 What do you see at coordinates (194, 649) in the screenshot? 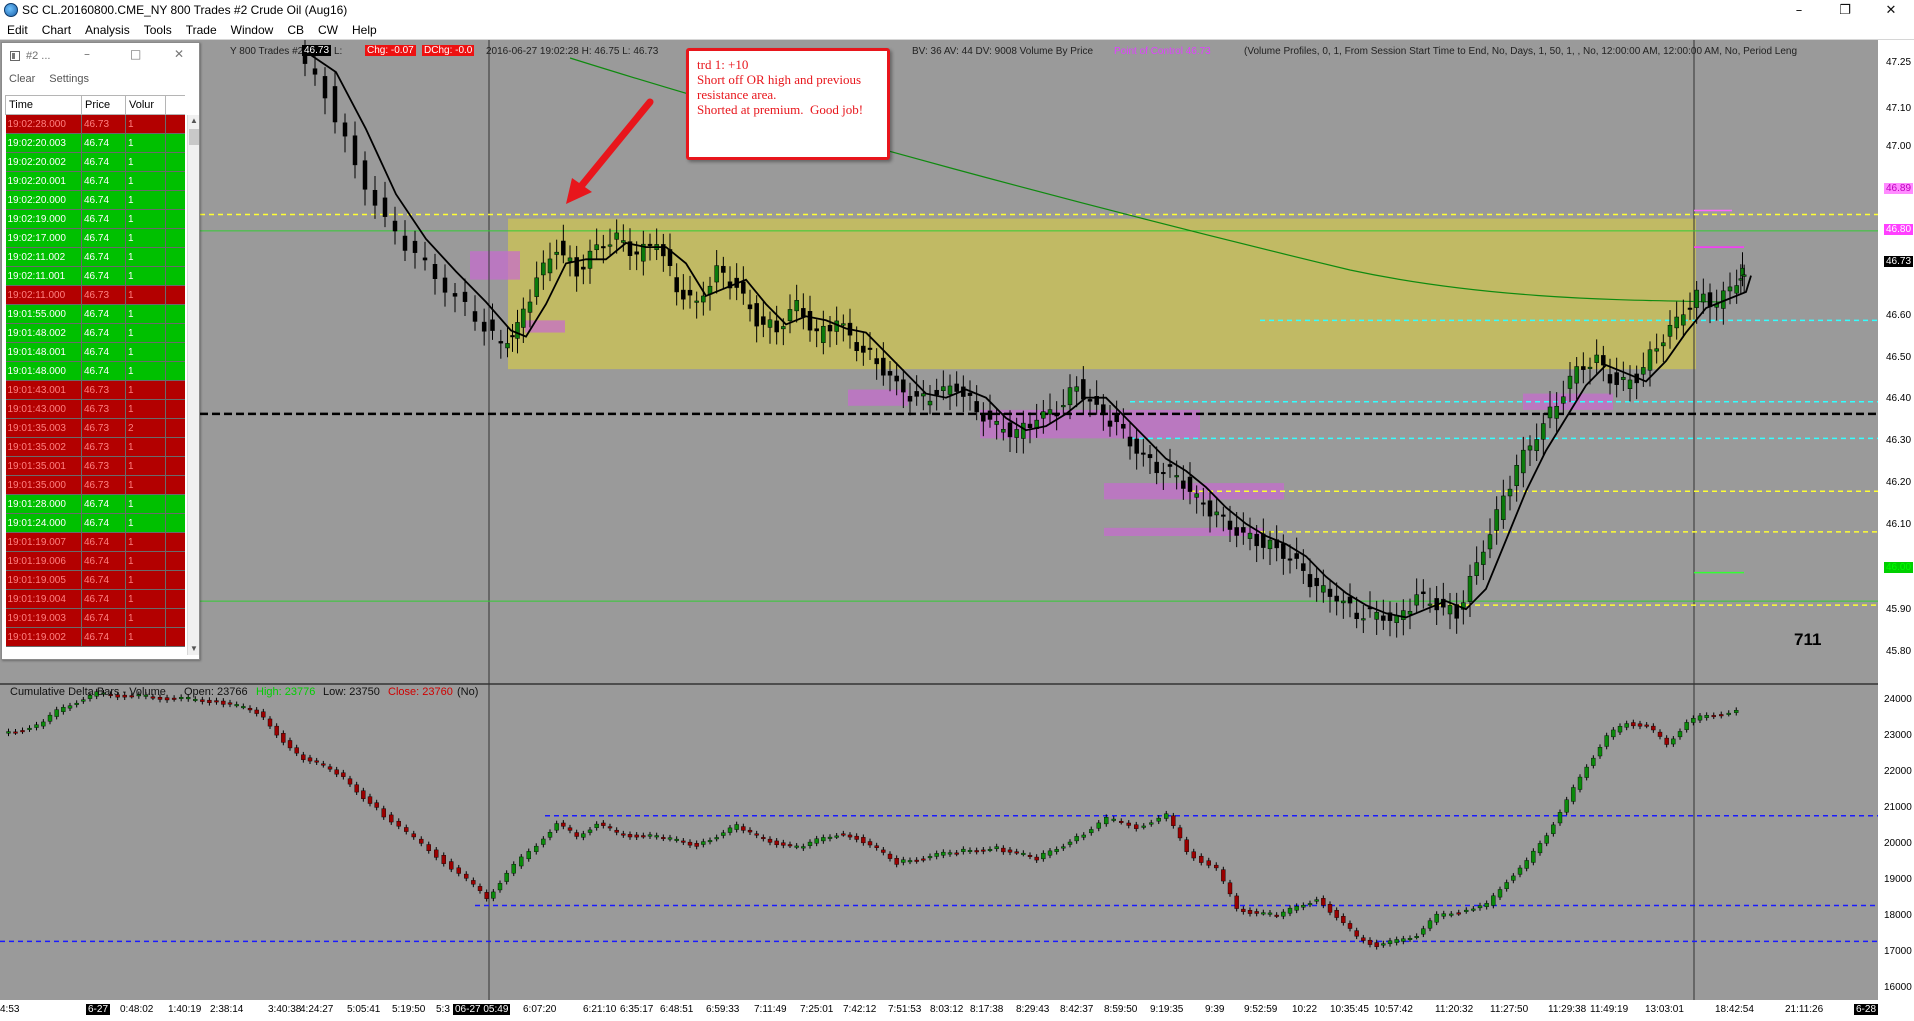
I see `scroll-down-icon: ▼` at bounding box center [194, 649].